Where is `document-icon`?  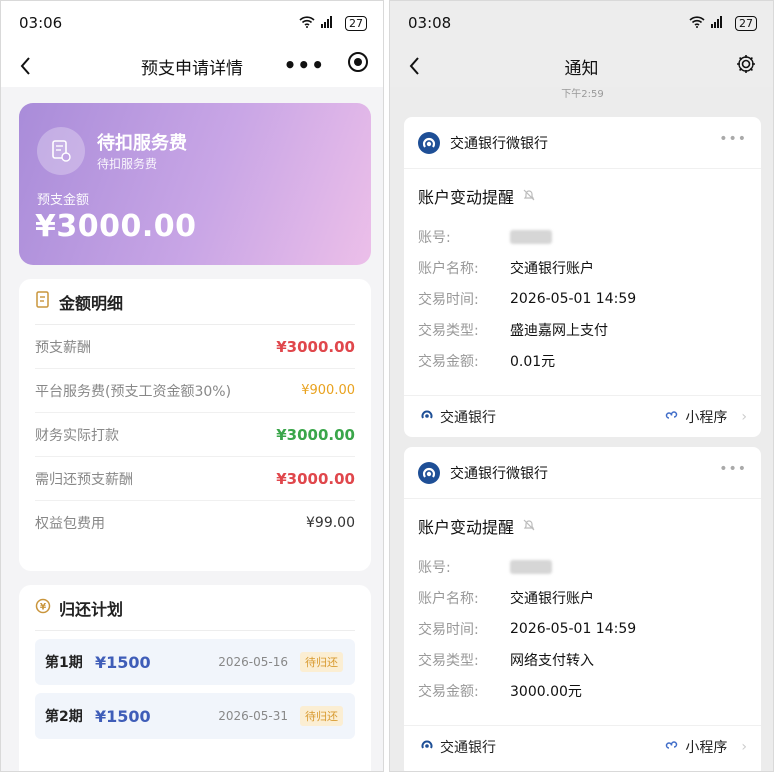
document-icon is located at coordinates (43, 301).